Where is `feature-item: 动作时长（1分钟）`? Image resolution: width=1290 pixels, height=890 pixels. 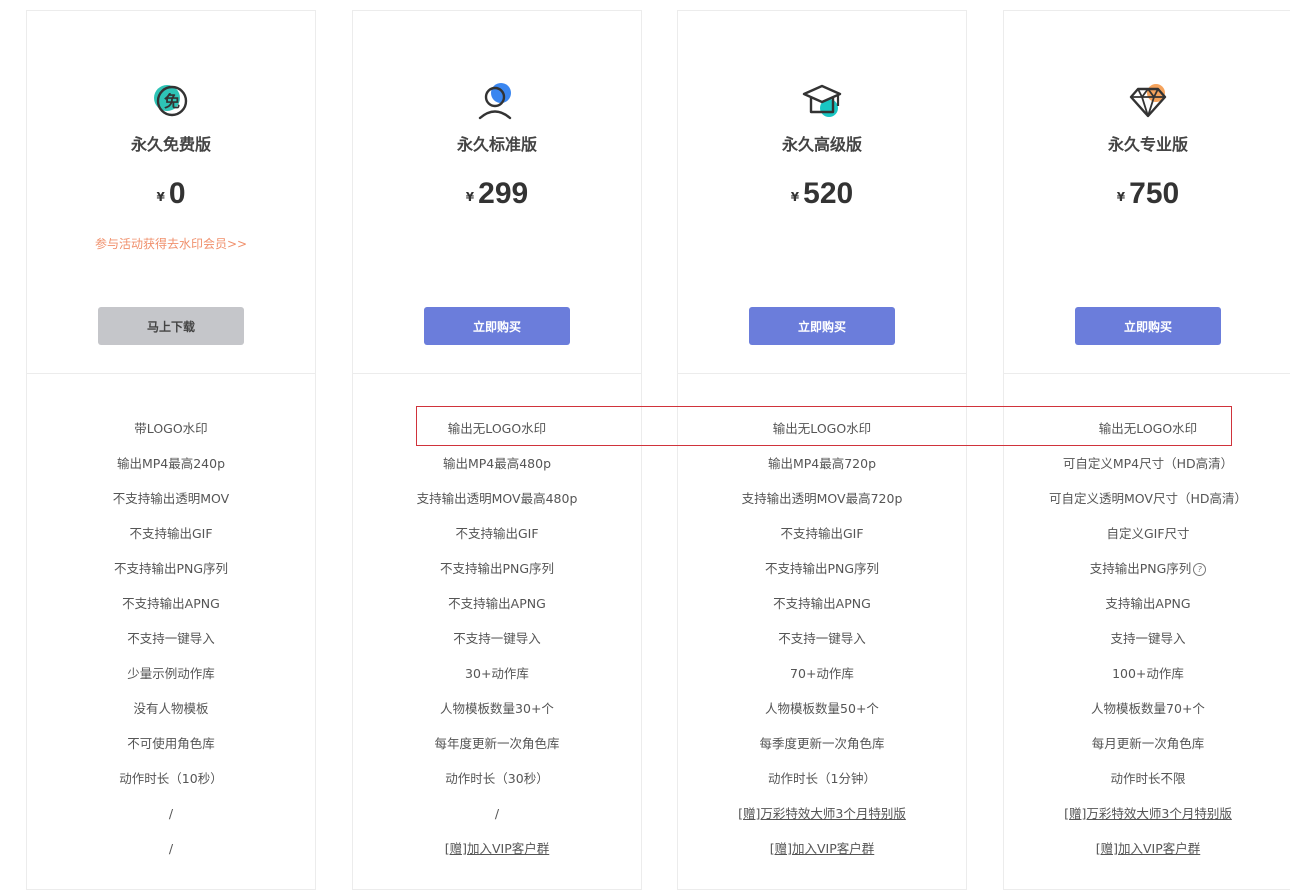
feature-item: 动作时长（1分钟） is located at coordinates (822, 778).